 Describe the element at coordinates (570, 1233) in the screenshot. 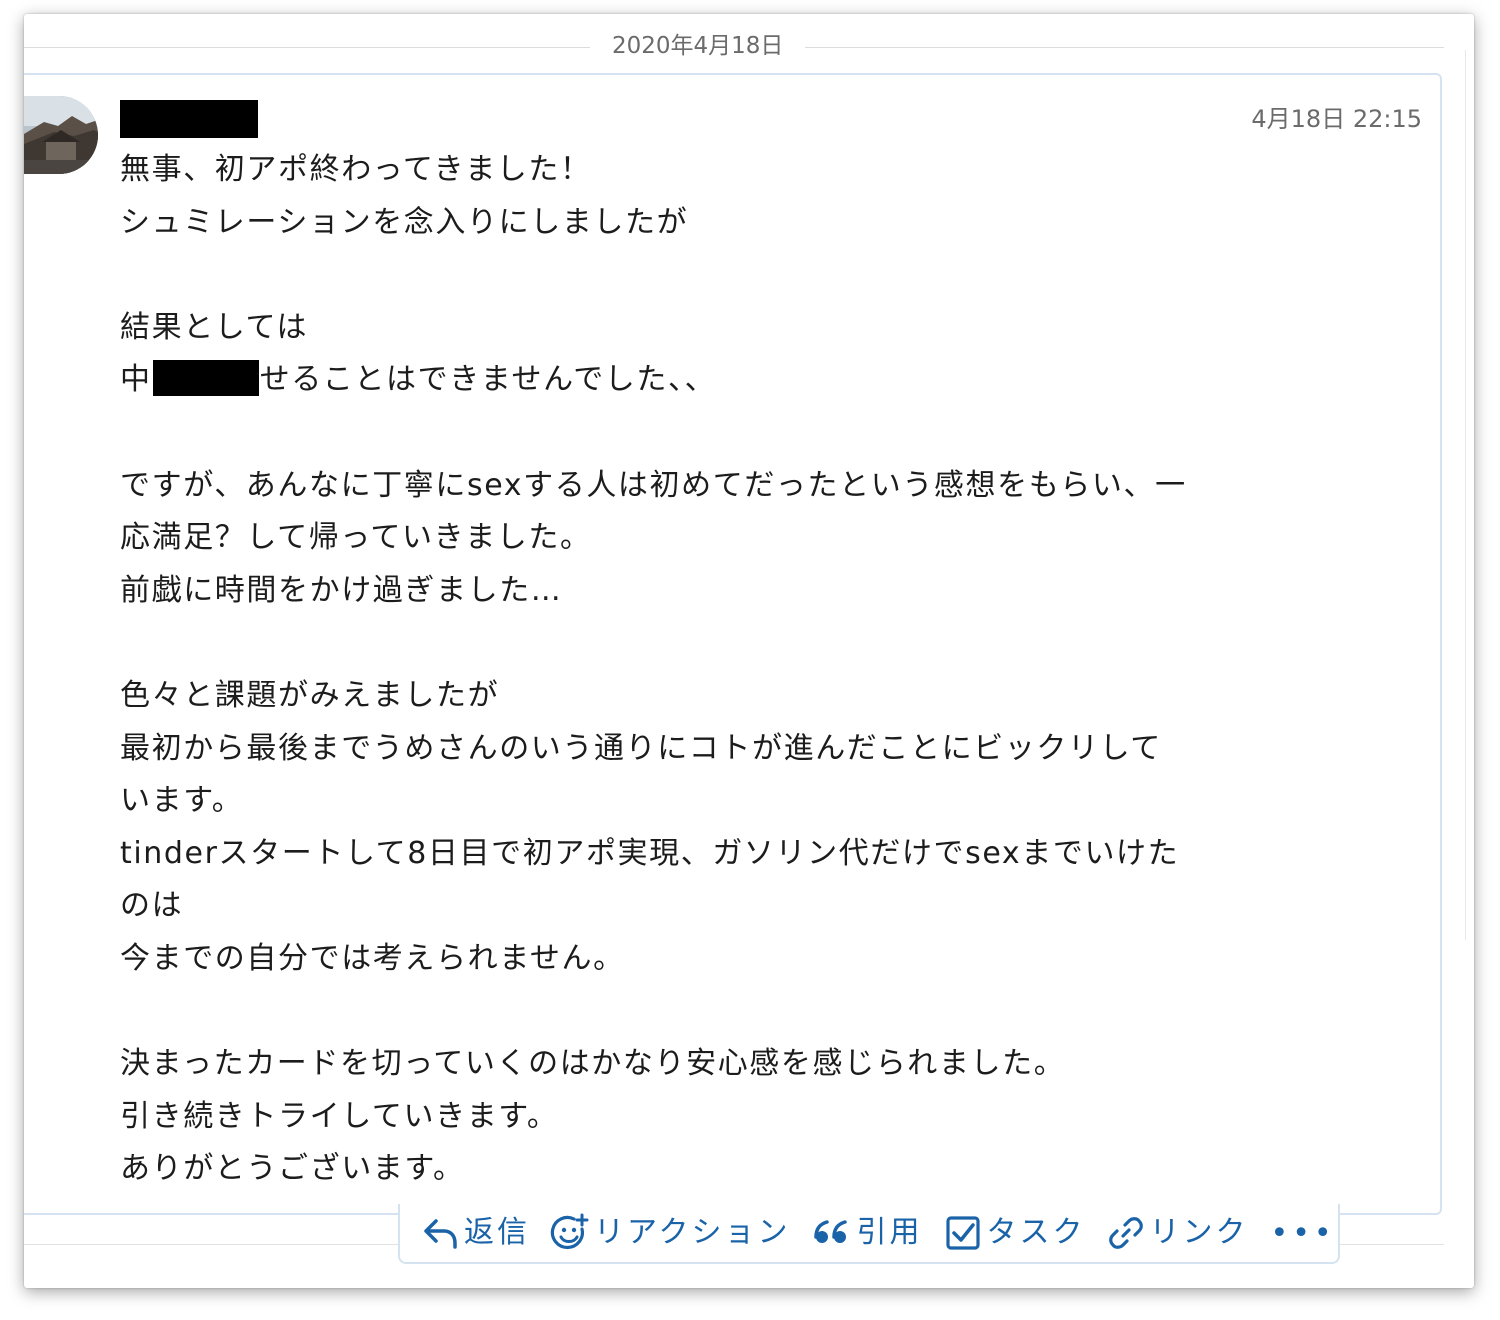

I see `smiley-plus-icon` at that location.